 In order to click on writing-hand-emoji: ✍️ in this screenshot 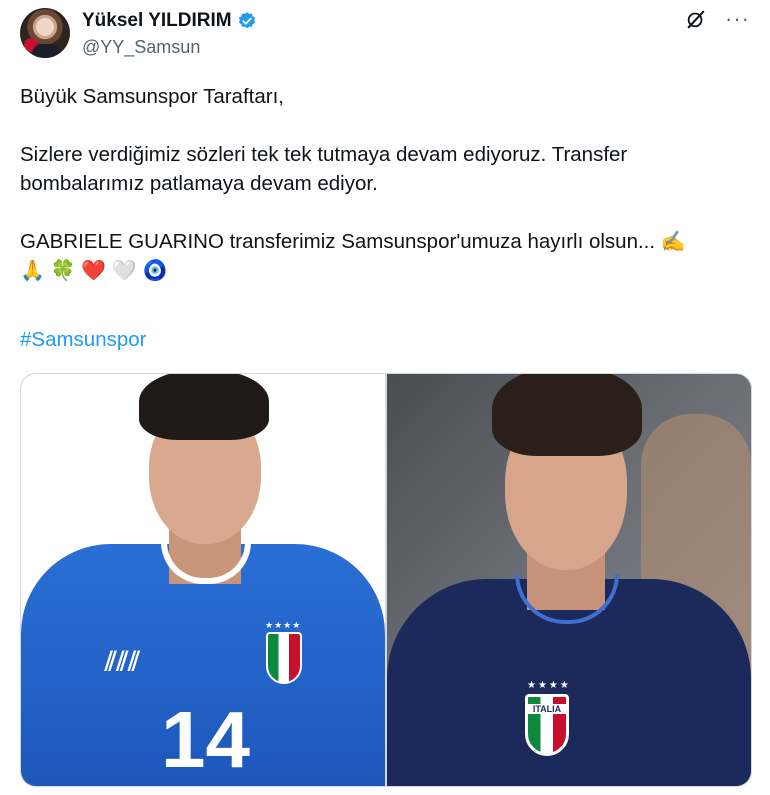, I will do `click(673, 241)`.